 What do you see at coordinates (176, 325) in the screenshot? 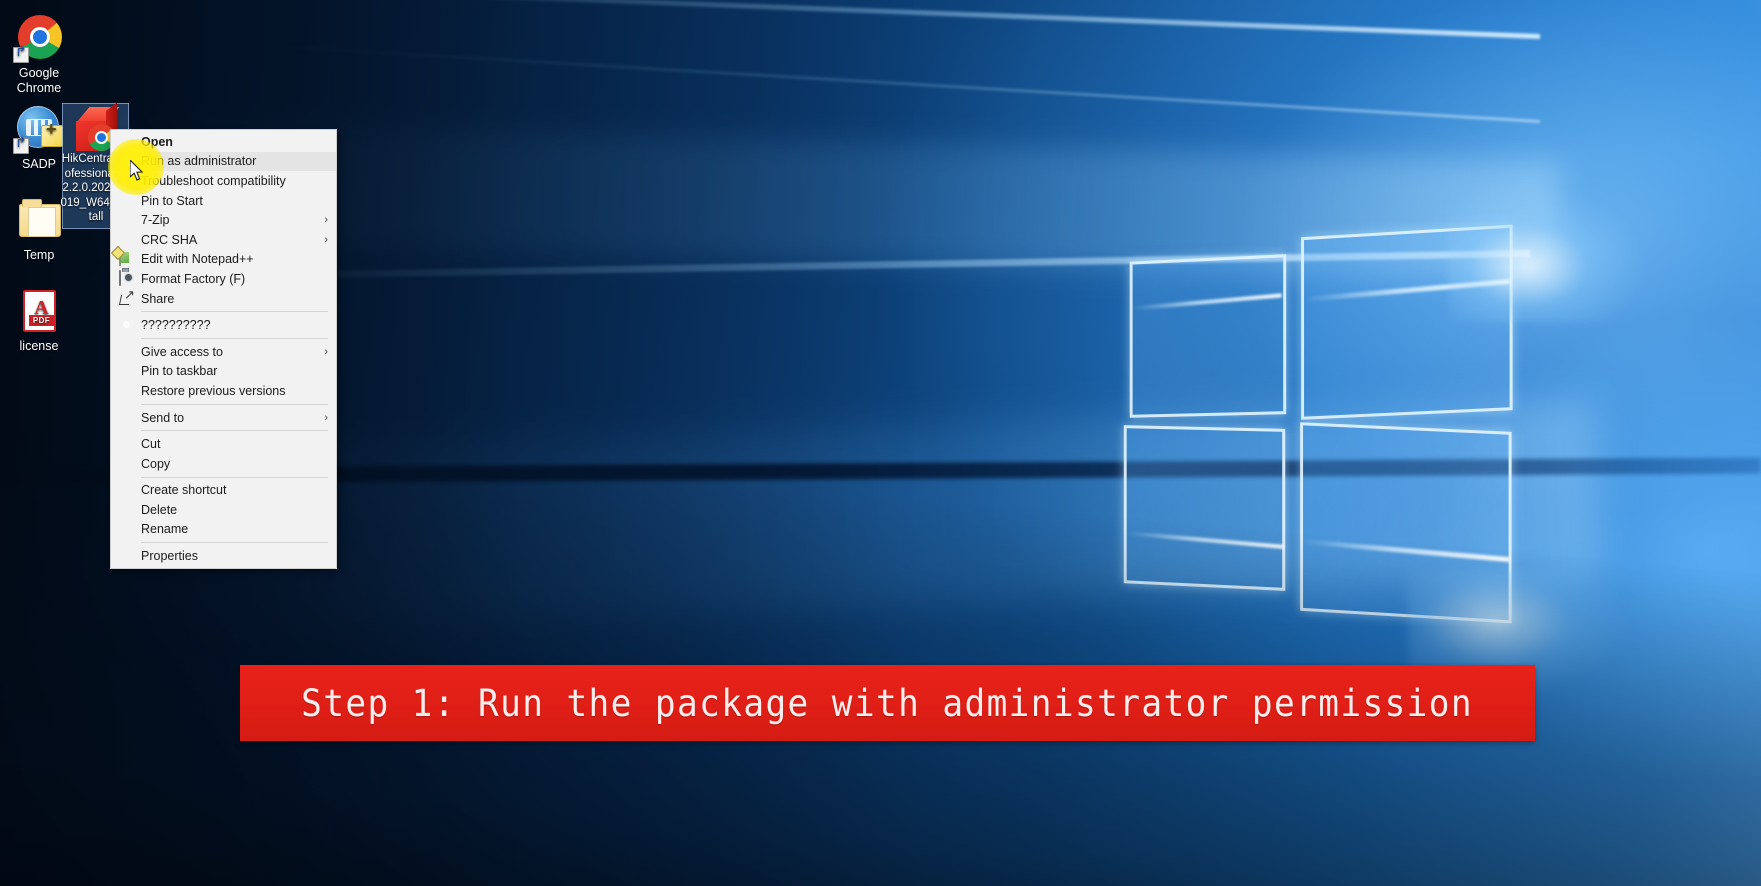
I see `context-menu-item-label: ??????????` at bounding box center [176, 325].